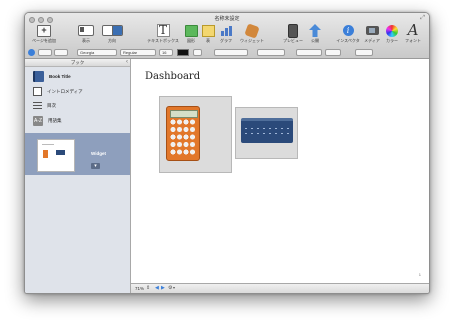 The height and width of the screenshot is (322, 450). I want to click on calculator-icon, so click(183, 133).